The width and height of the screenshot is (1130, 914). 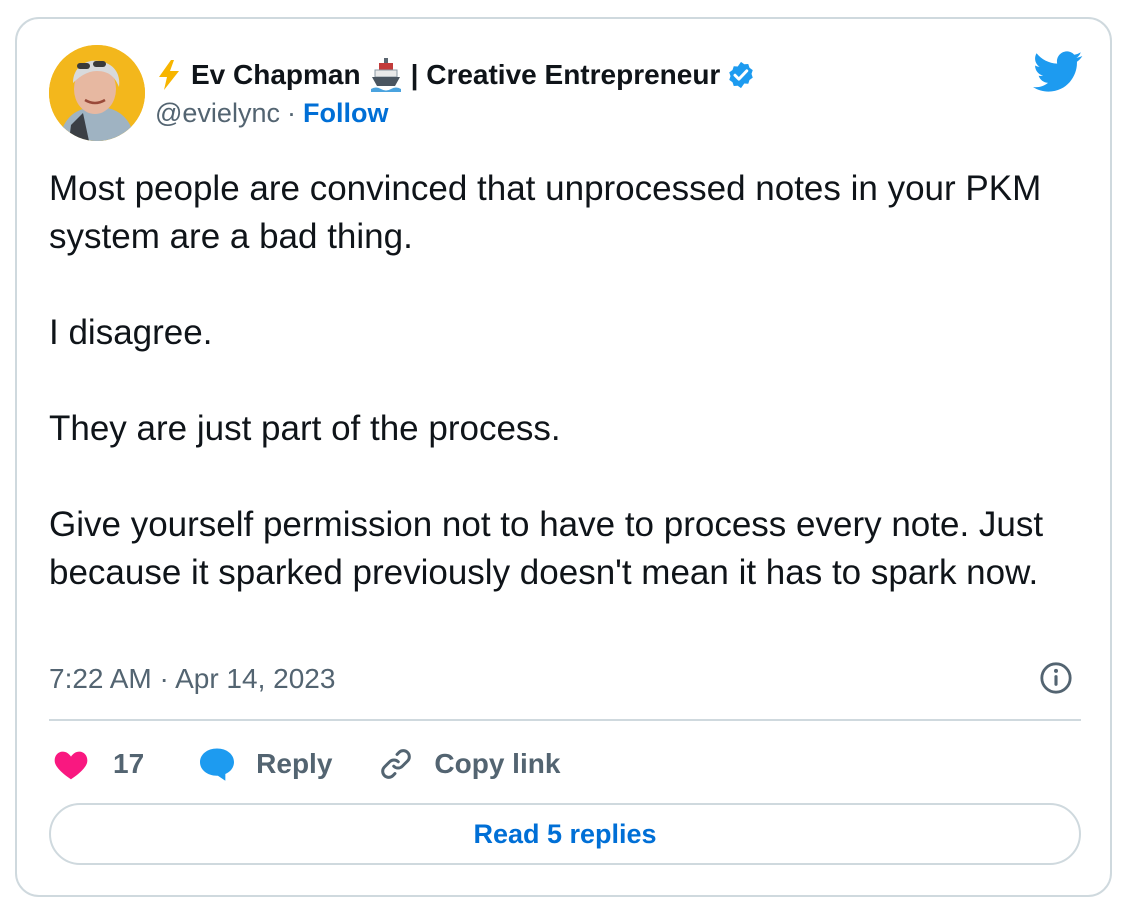 What do you see at coordinates (565, 834) in the screenshot?
I see `read-replies-button: Read 5 replies` at bounding box center [565, 834].